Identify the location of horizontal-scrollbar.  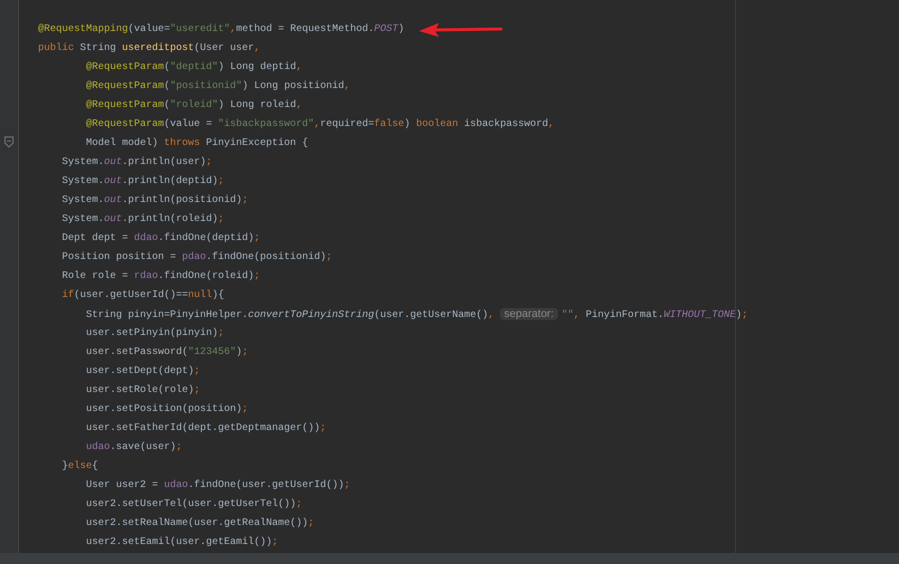
(449, 558).